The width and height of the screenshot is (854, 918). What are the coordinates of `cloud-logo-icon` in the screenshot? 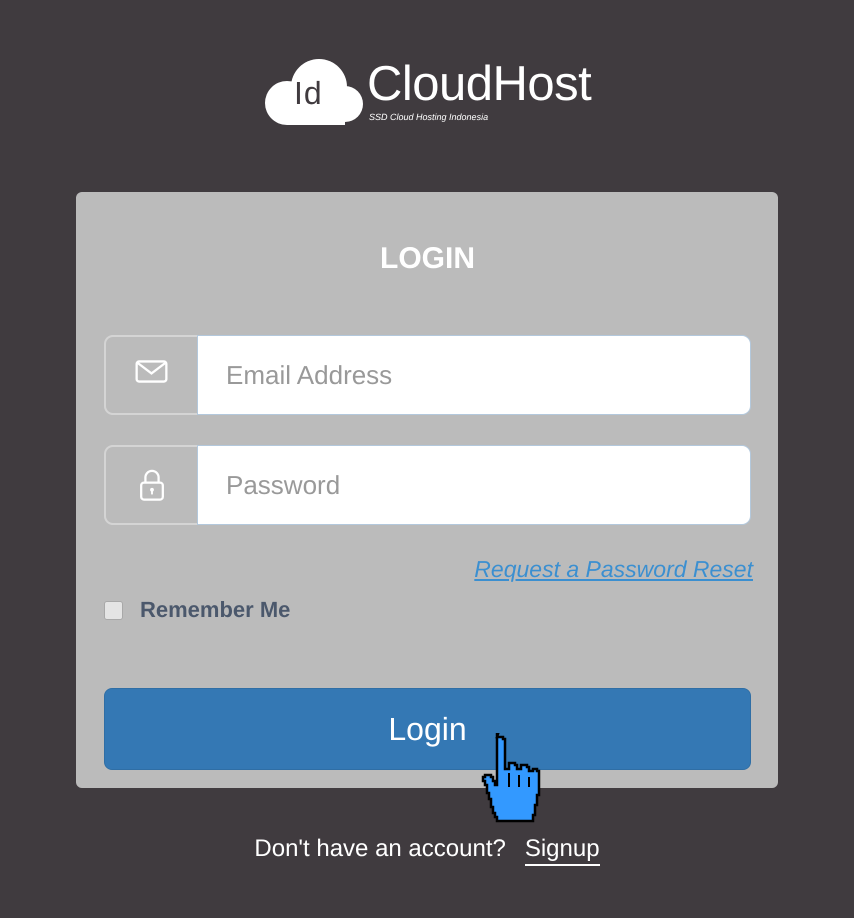 It's located at (313, 91).